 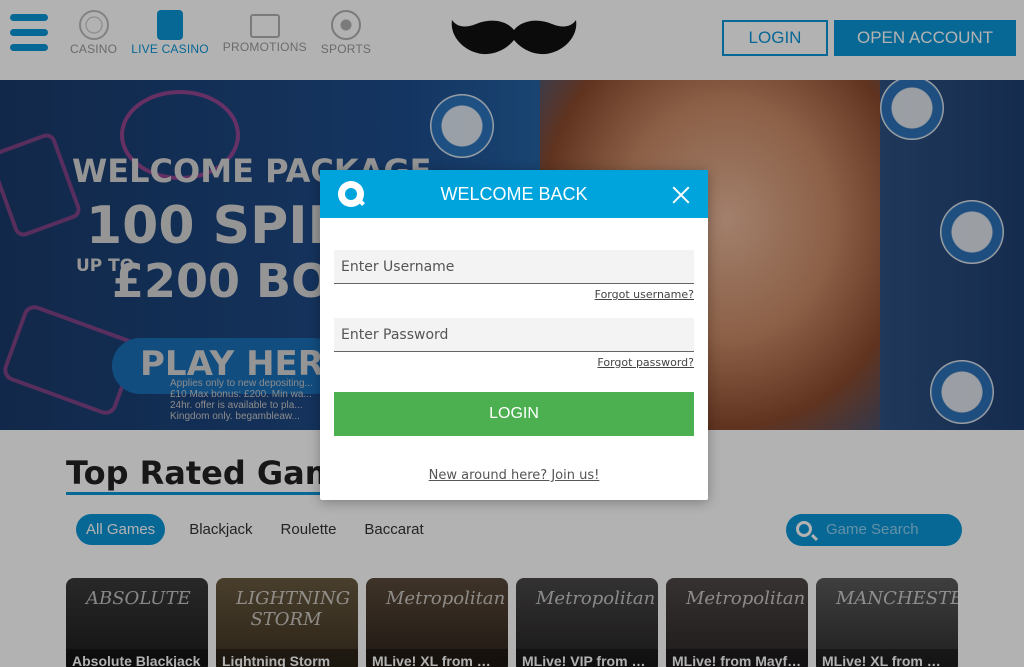 I want to click on join-link: New around here? Join us!, so click(x=514, y=475).